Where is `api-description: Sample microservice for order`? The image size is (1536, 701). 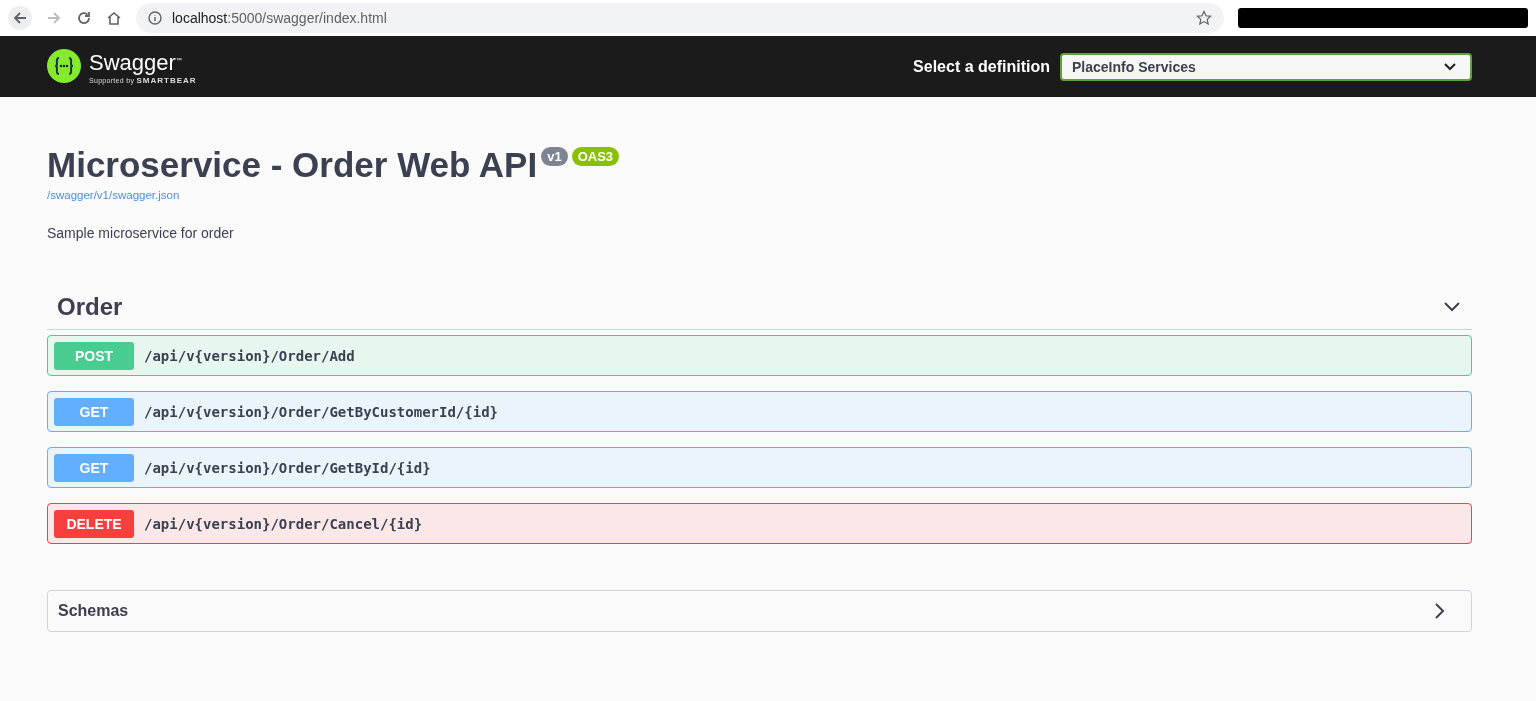
api-description: Sample microservice for order is located at coordinates (141, 233).